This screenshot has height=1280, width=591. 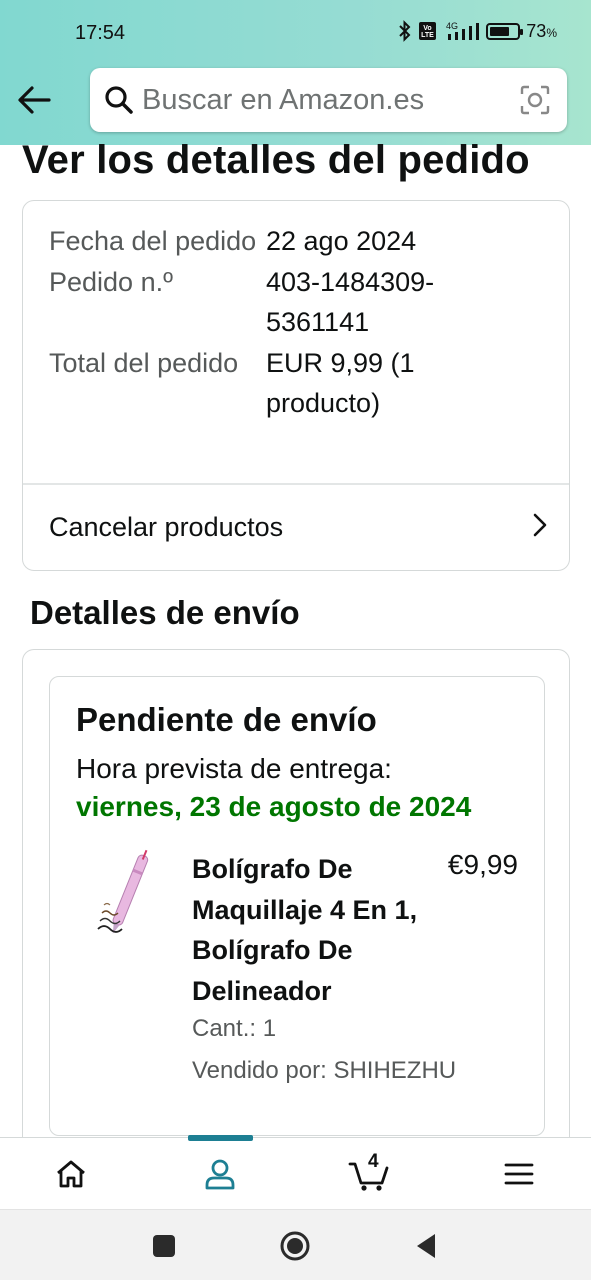 What do you see at coordinates (536, 30) in the screenshot?
I see `battery-percent: 73` at bounding box center [536, 30].